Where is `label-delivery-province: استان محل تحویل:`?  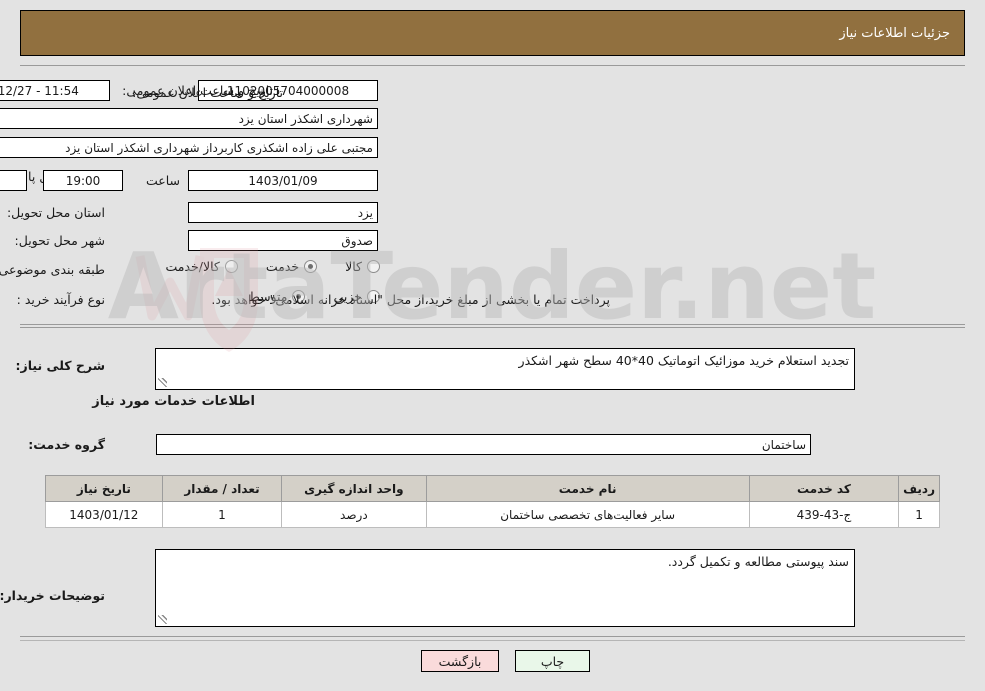
label-delivery-province: استان محل تحویل: is located at coordinates (55, 212).